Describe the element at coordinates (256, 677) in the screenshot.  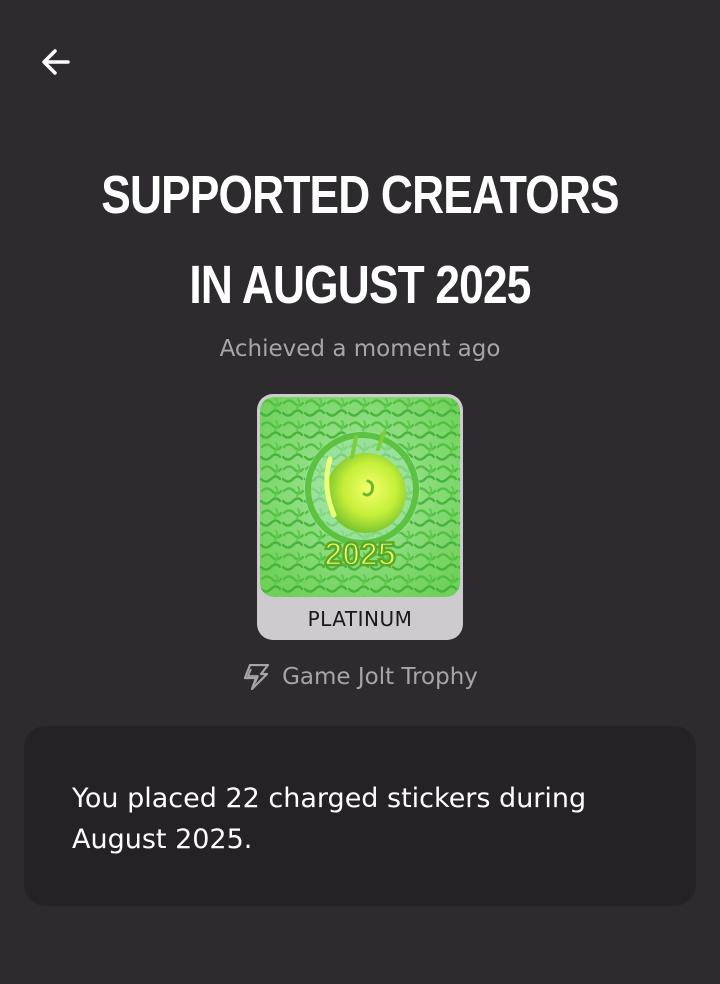
I see `game-jolt-icon` at that location.